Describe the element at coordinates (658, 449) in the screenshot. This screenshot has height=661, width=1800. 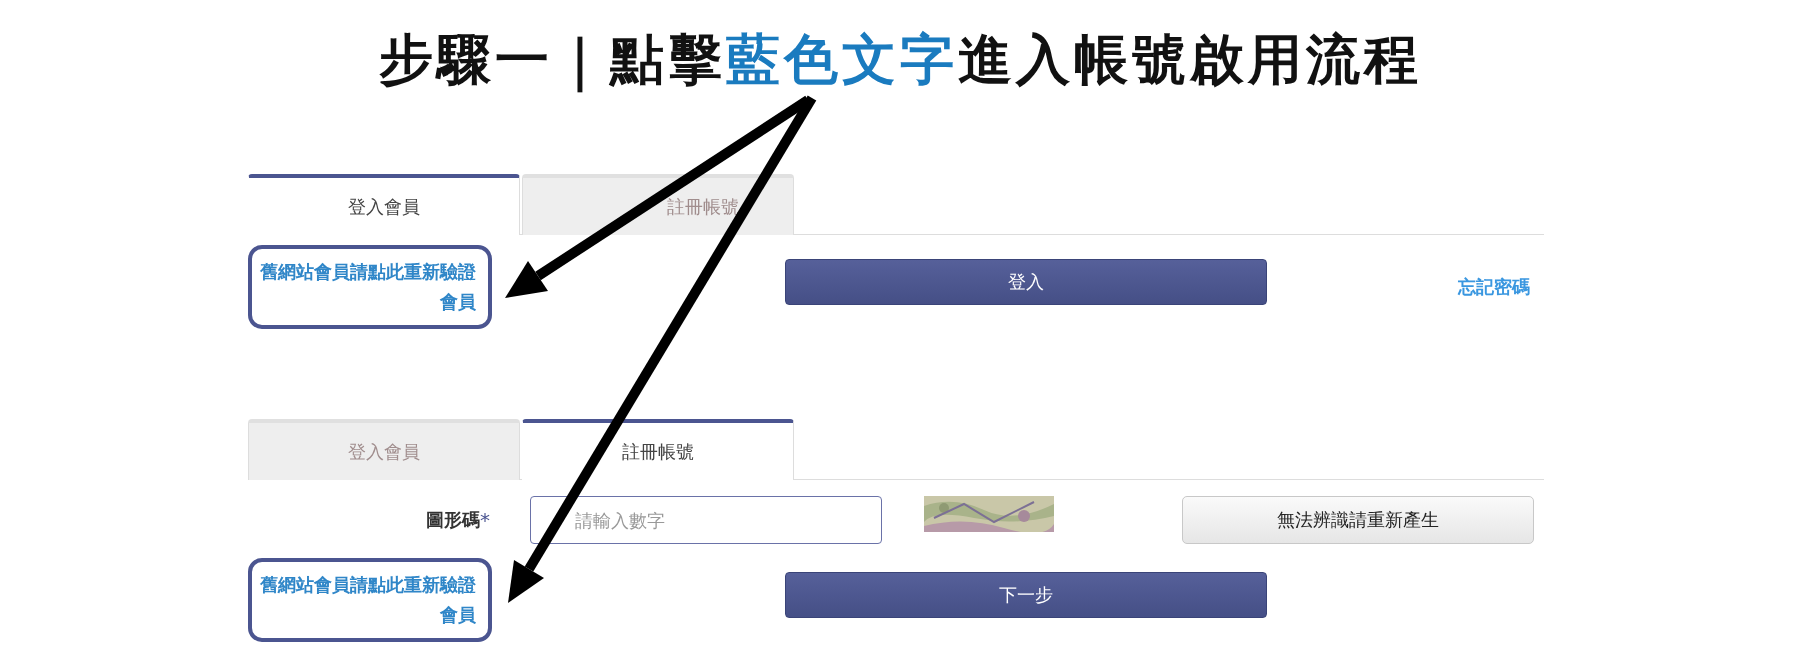
I see `tab: 註冊帳號` at that location.